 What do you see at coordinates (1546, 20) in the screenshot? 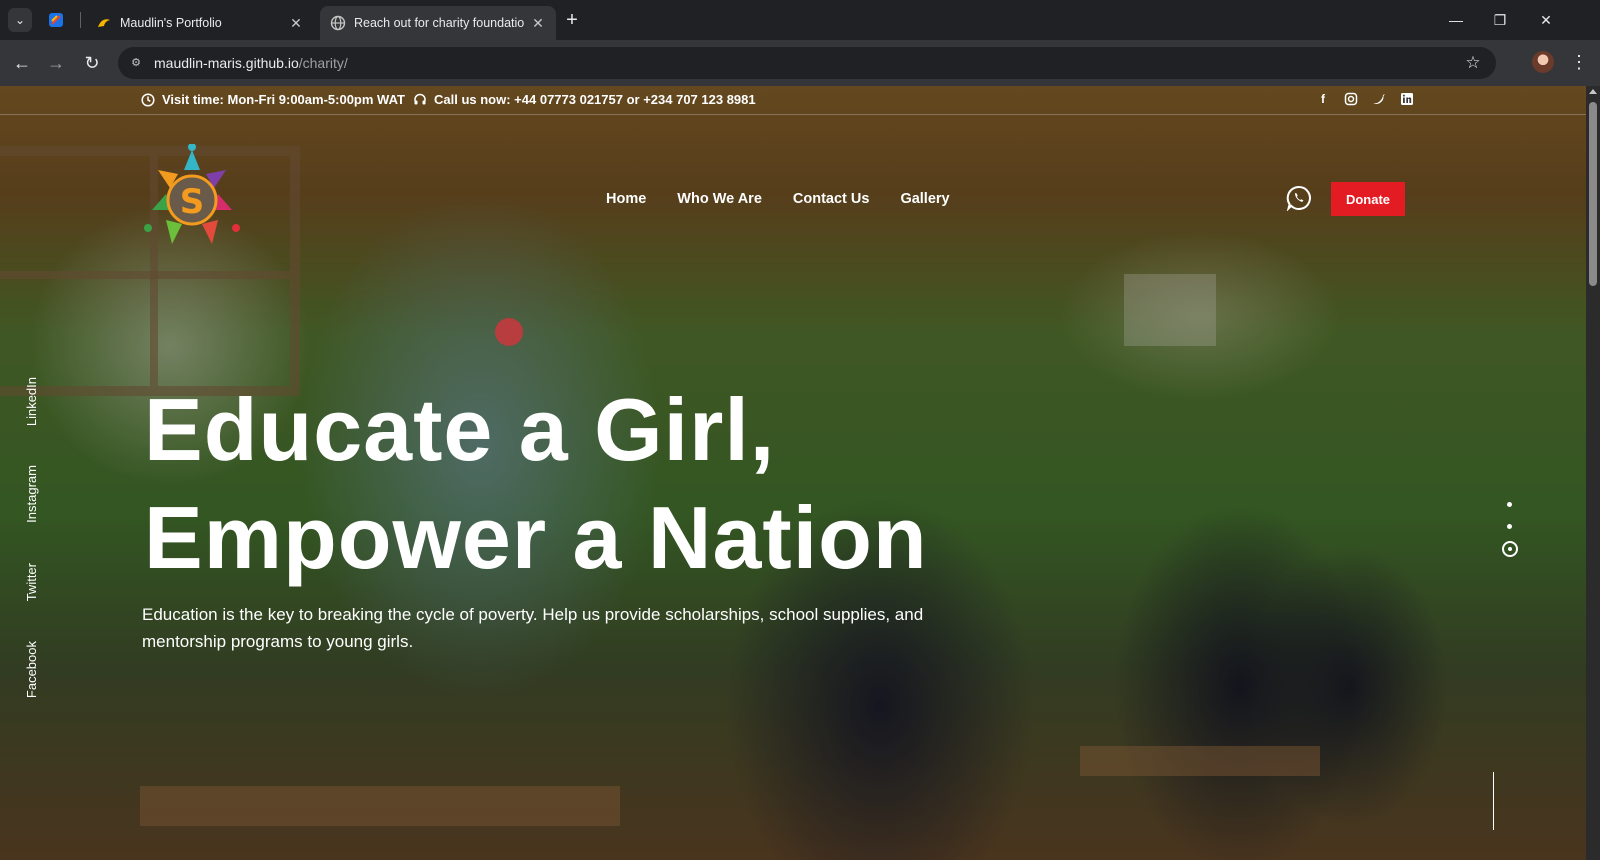
I see `close-window-icon: ✕` at bounding box center [1546, 20].